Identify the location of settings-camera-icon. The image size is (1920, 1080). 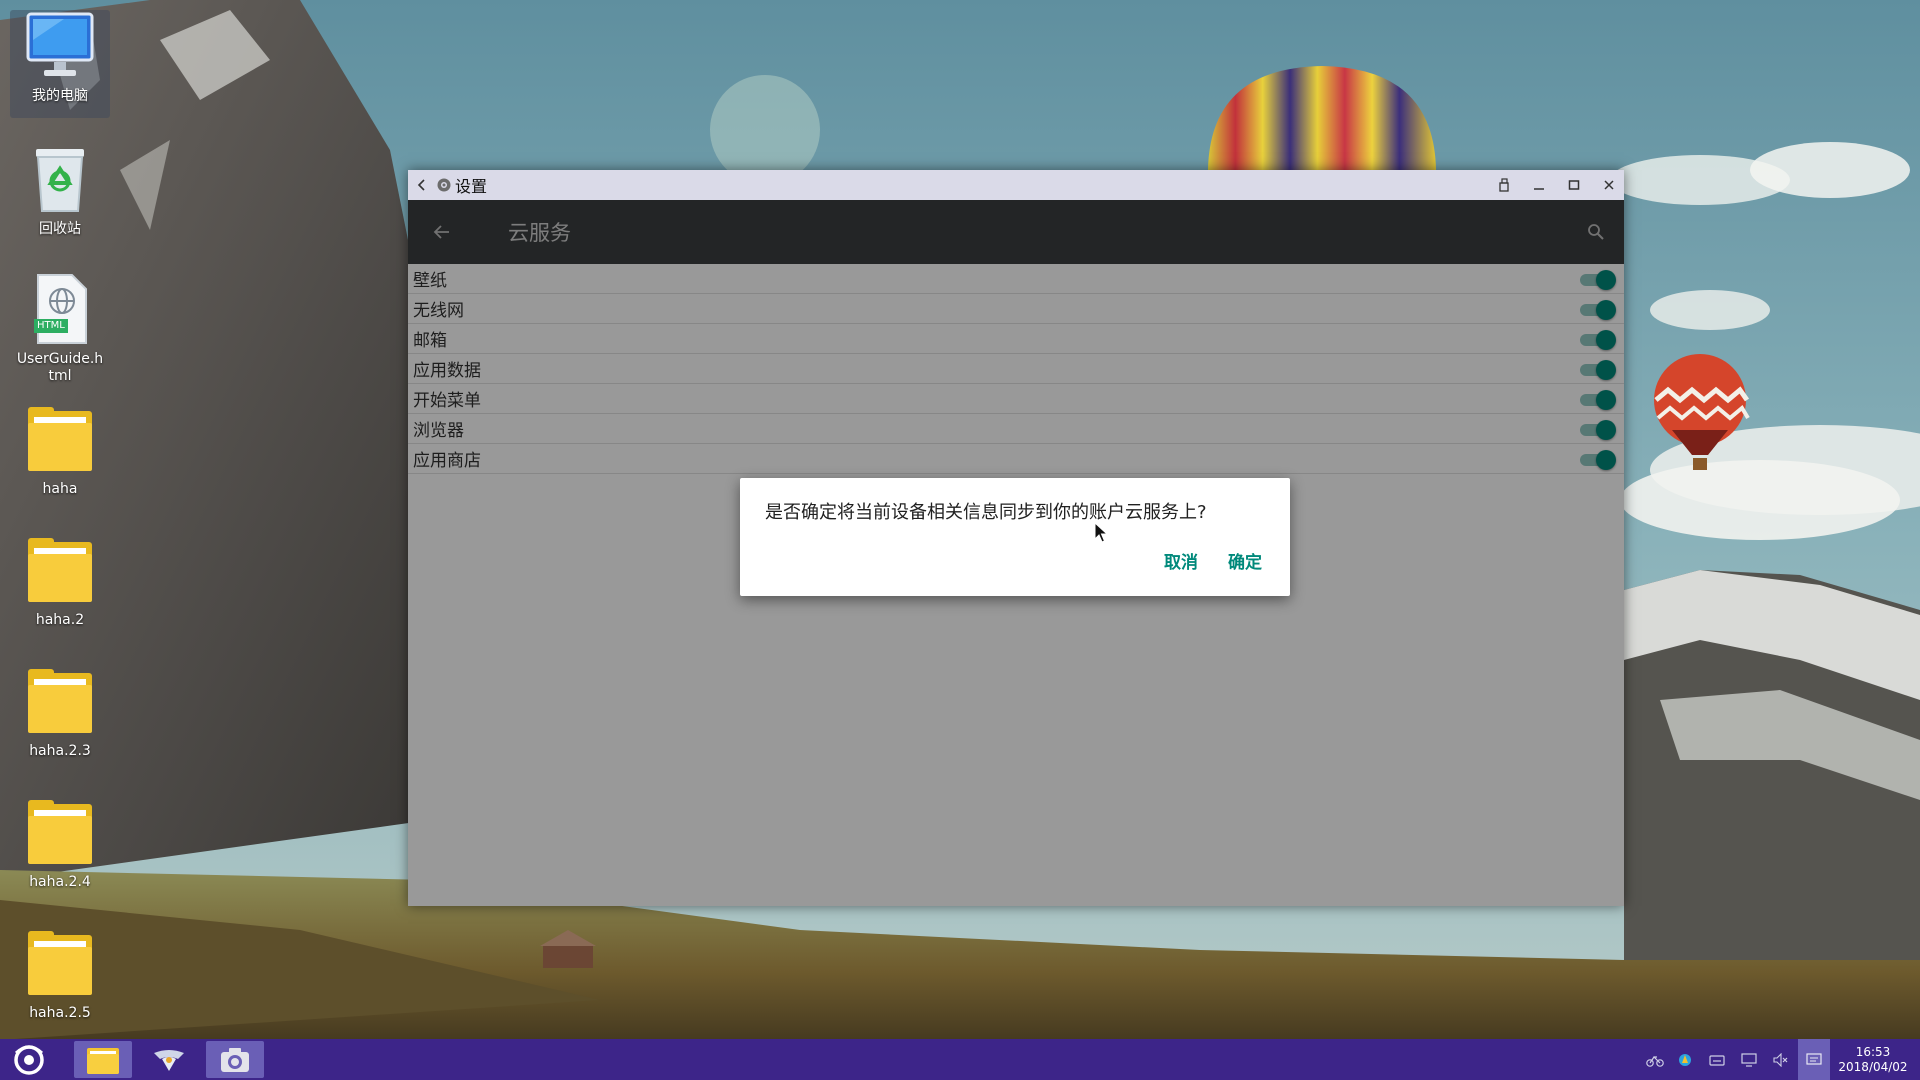
(235, 1059).